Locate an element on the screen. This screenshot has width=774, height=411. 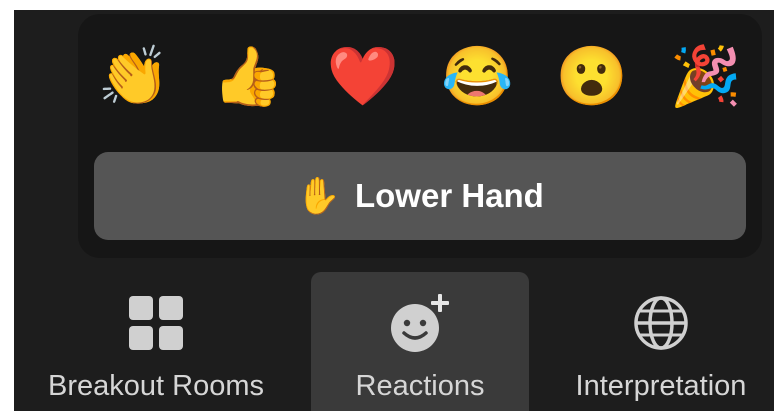
grid-icon is located at coordinates (156, 323).